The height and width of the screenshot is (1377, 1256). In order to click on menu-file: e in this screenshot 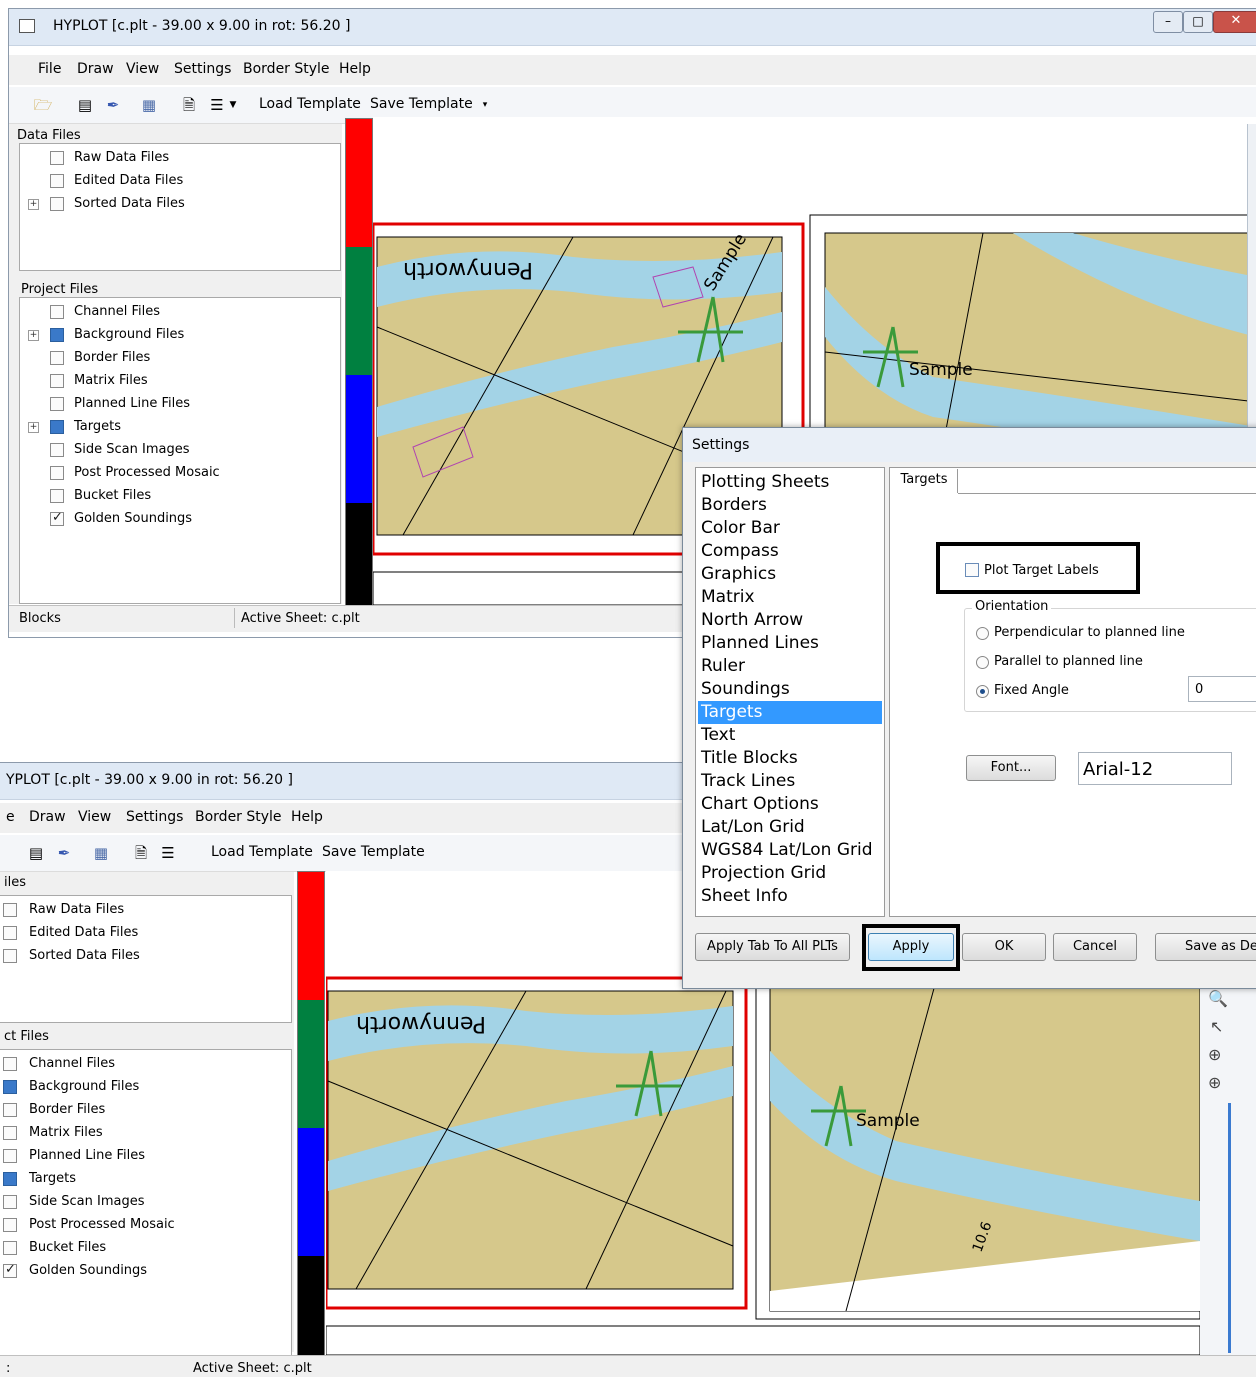, I will do `click(10, 817)`.